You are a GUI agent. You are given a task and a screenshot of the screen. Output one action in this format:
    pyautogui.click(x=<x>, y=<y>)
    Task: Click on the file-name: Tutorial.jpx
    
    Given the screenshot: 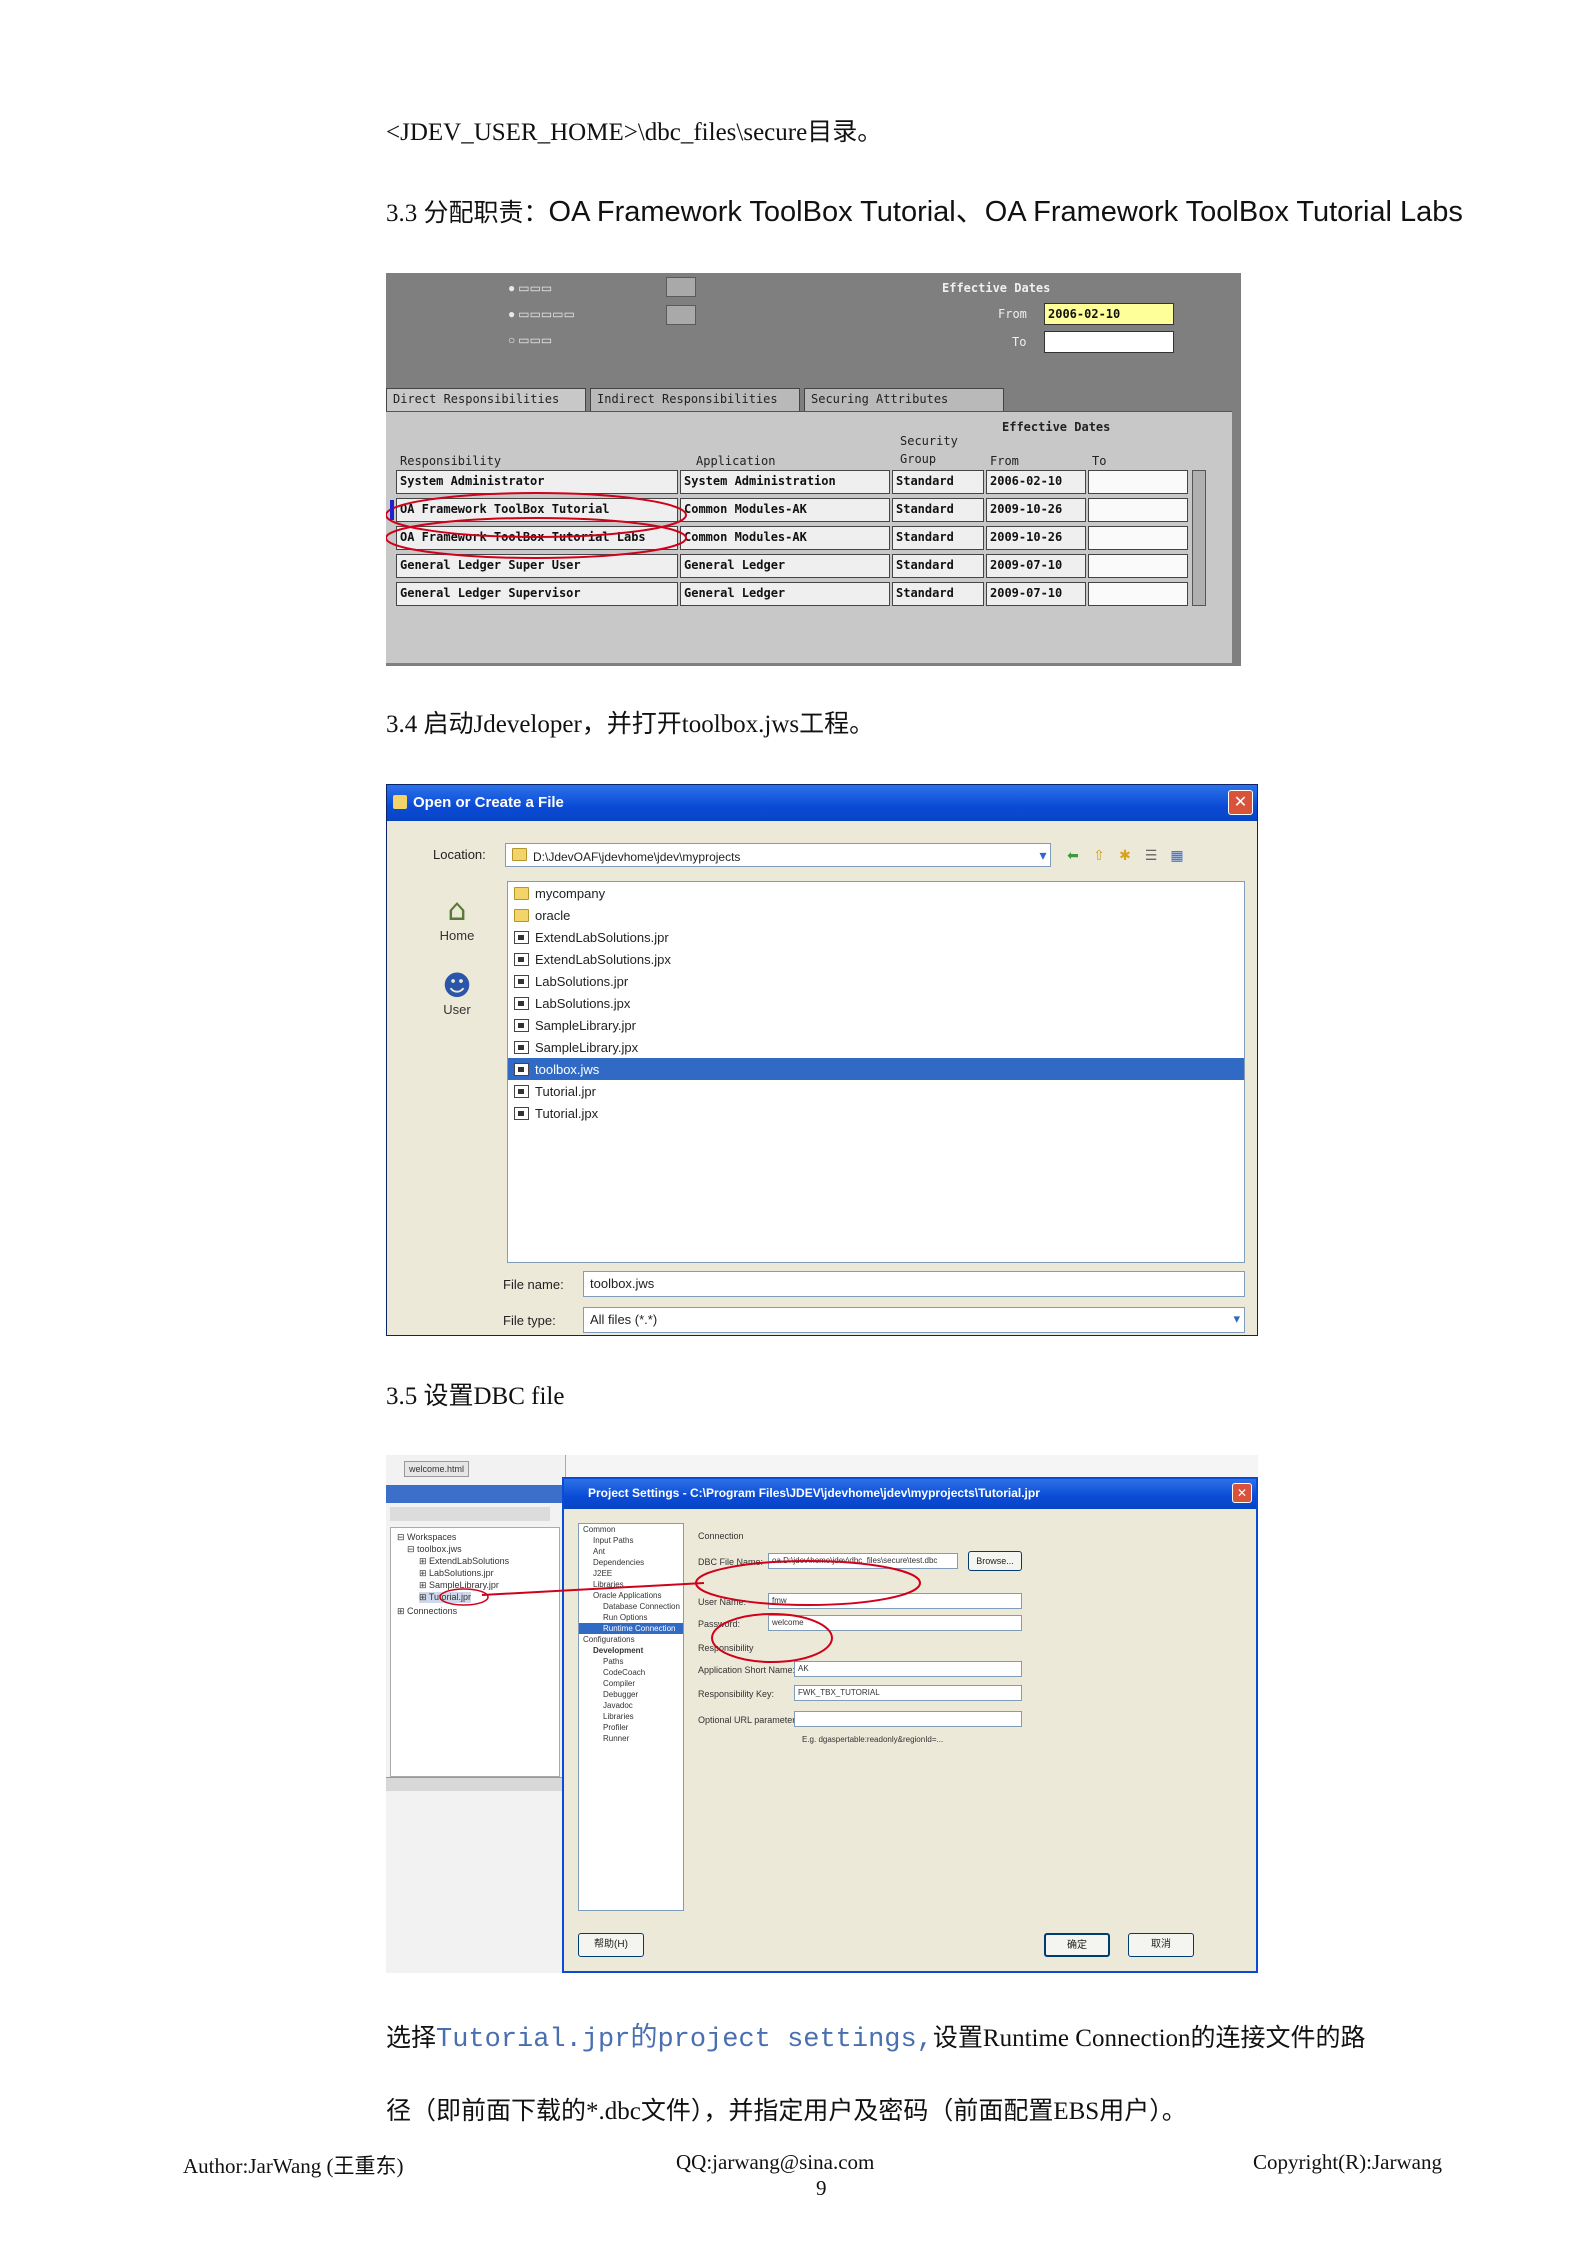 What is the action you would take?
    pyautogui.click(x=567, y=1113)
    